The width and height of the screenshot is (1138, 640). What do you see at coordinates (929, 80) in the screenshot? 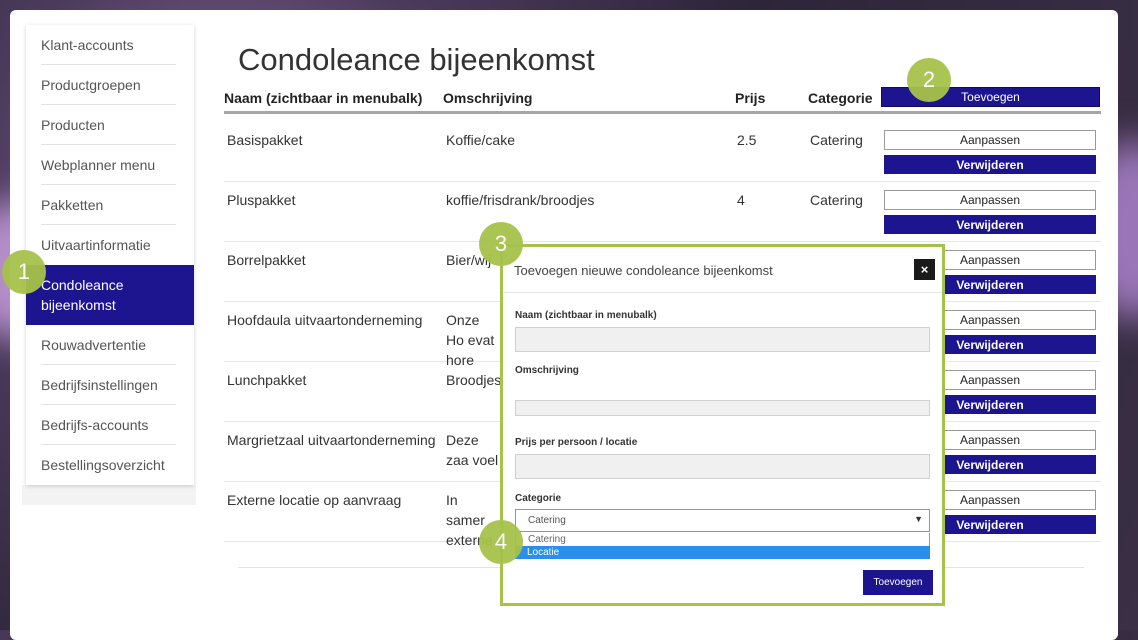
I see `annotation-badge-2: 2` at bounding box center [929, 80].